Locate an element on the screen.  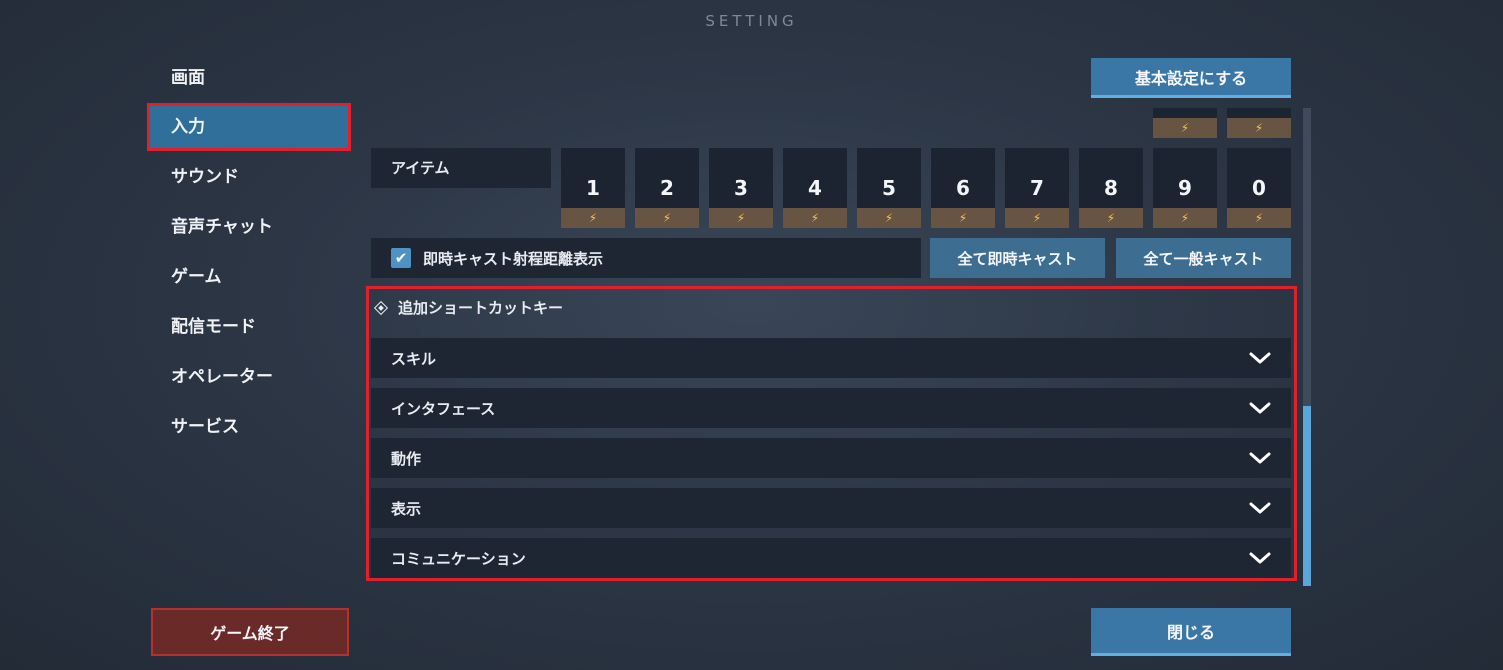
sidebar-item-screen: 画面 is located at coordinates (249, 78).